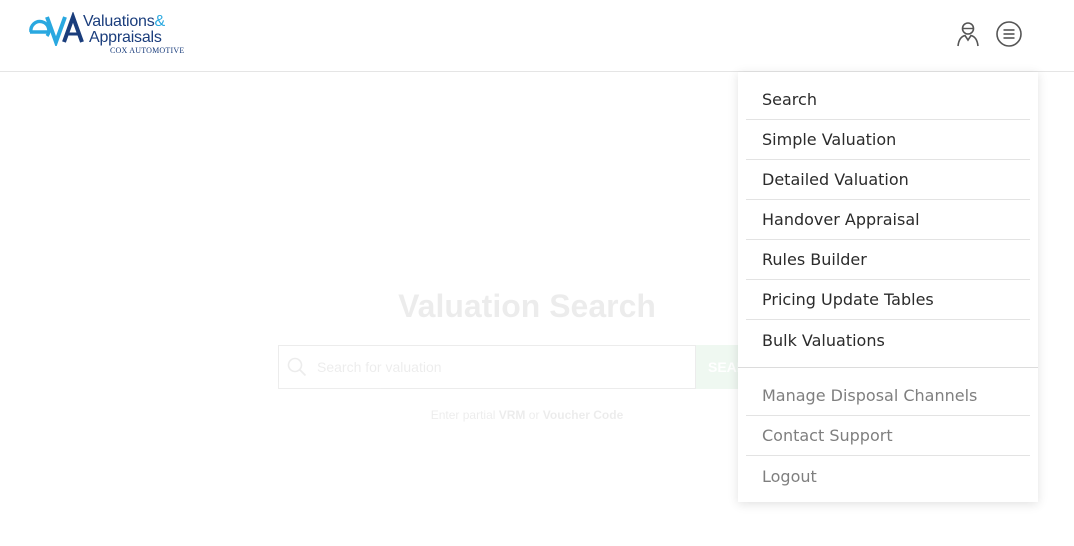  I want to click on brand-logo: Valuations& Appraisals COX AUTOMOTIVE, so click(108, 35).